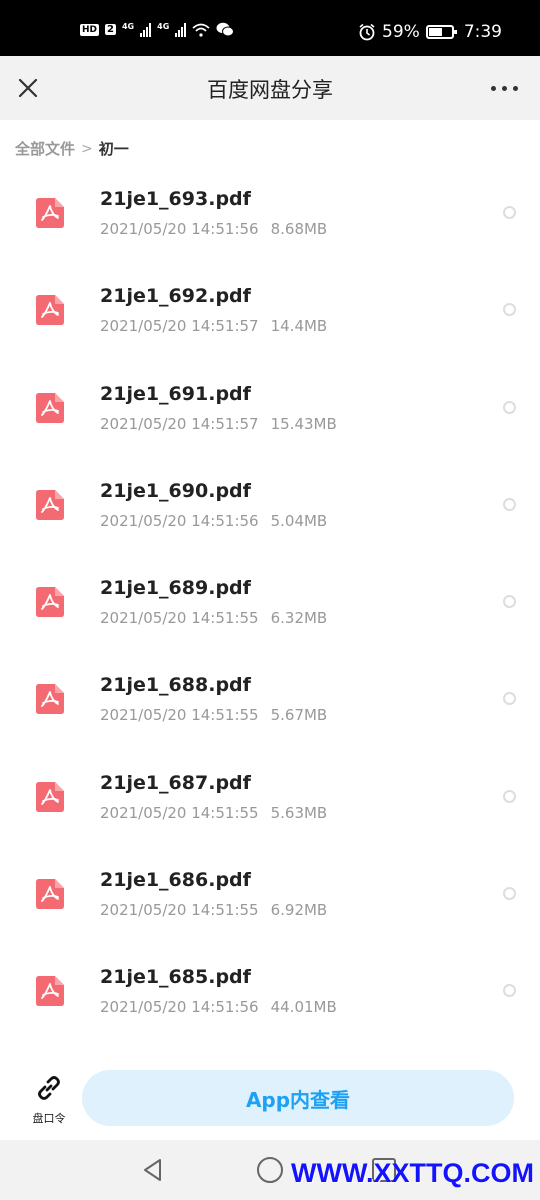  Describe the element at coordinates (270, 408) in the screenshot. I see `file-row: 21je1_691.pdf 2021/05/20 14:51:57 15.43MB` at that location.